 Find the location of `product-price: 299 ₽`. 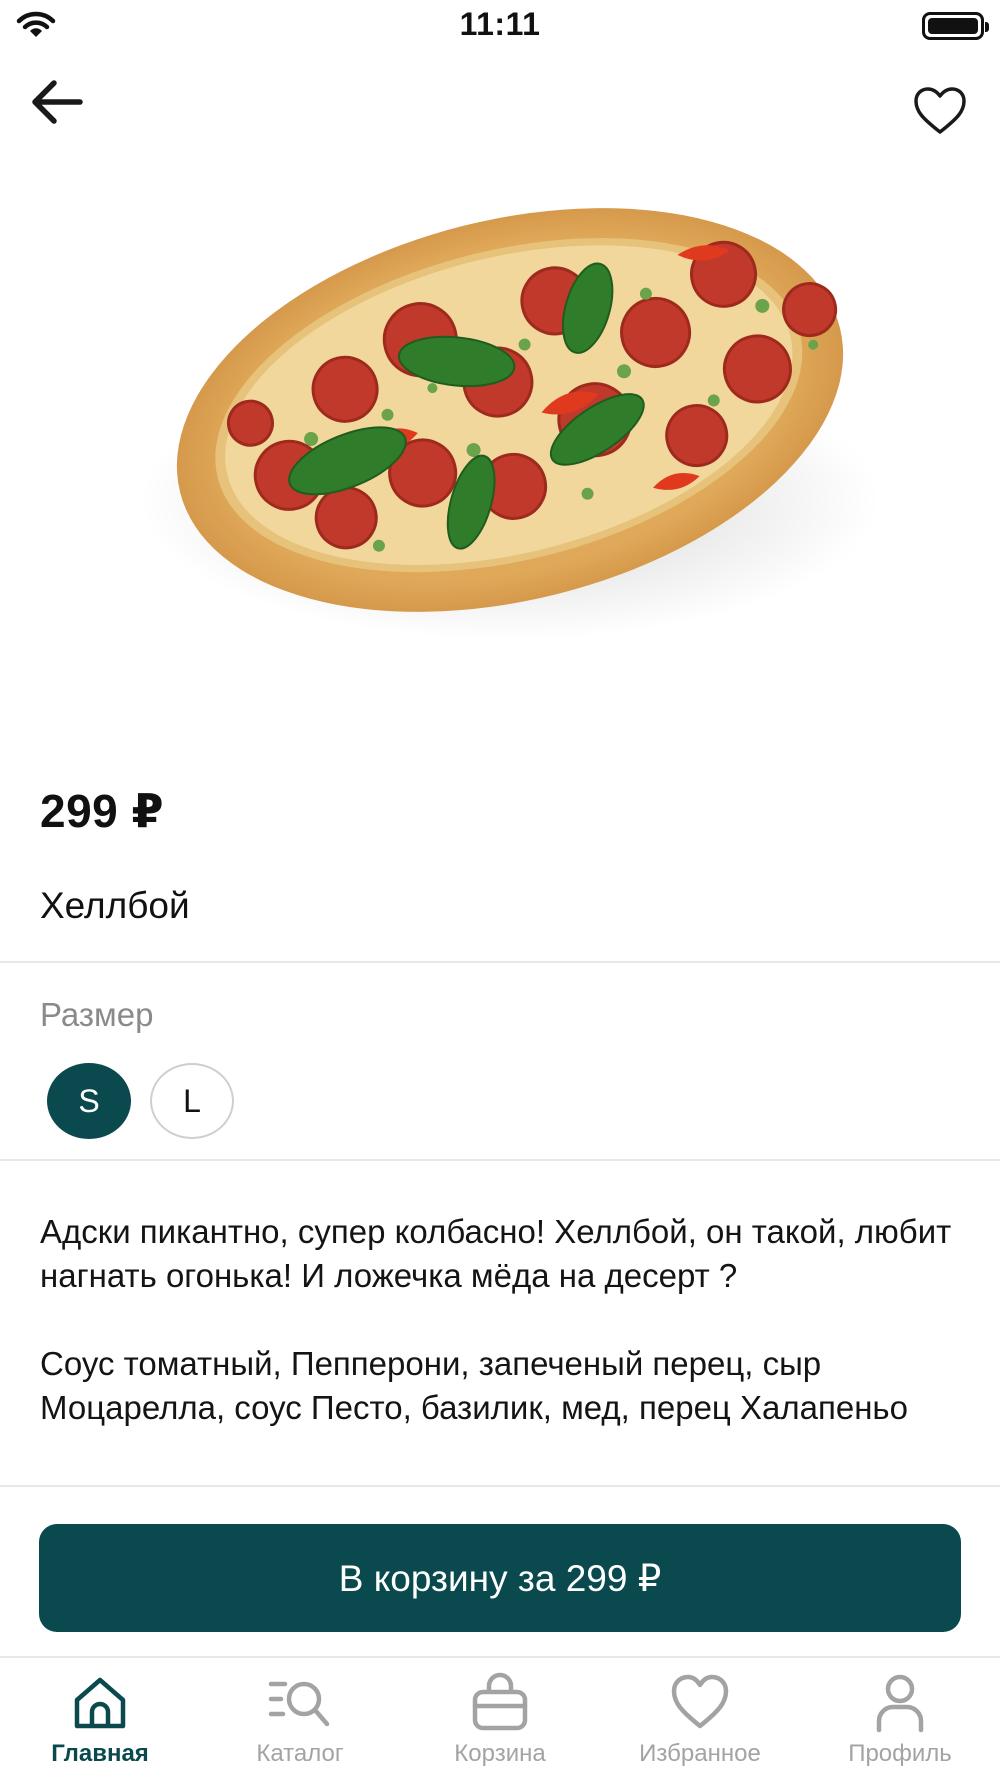

product-price: 299 ₽ is located at coordinates (102, 811).